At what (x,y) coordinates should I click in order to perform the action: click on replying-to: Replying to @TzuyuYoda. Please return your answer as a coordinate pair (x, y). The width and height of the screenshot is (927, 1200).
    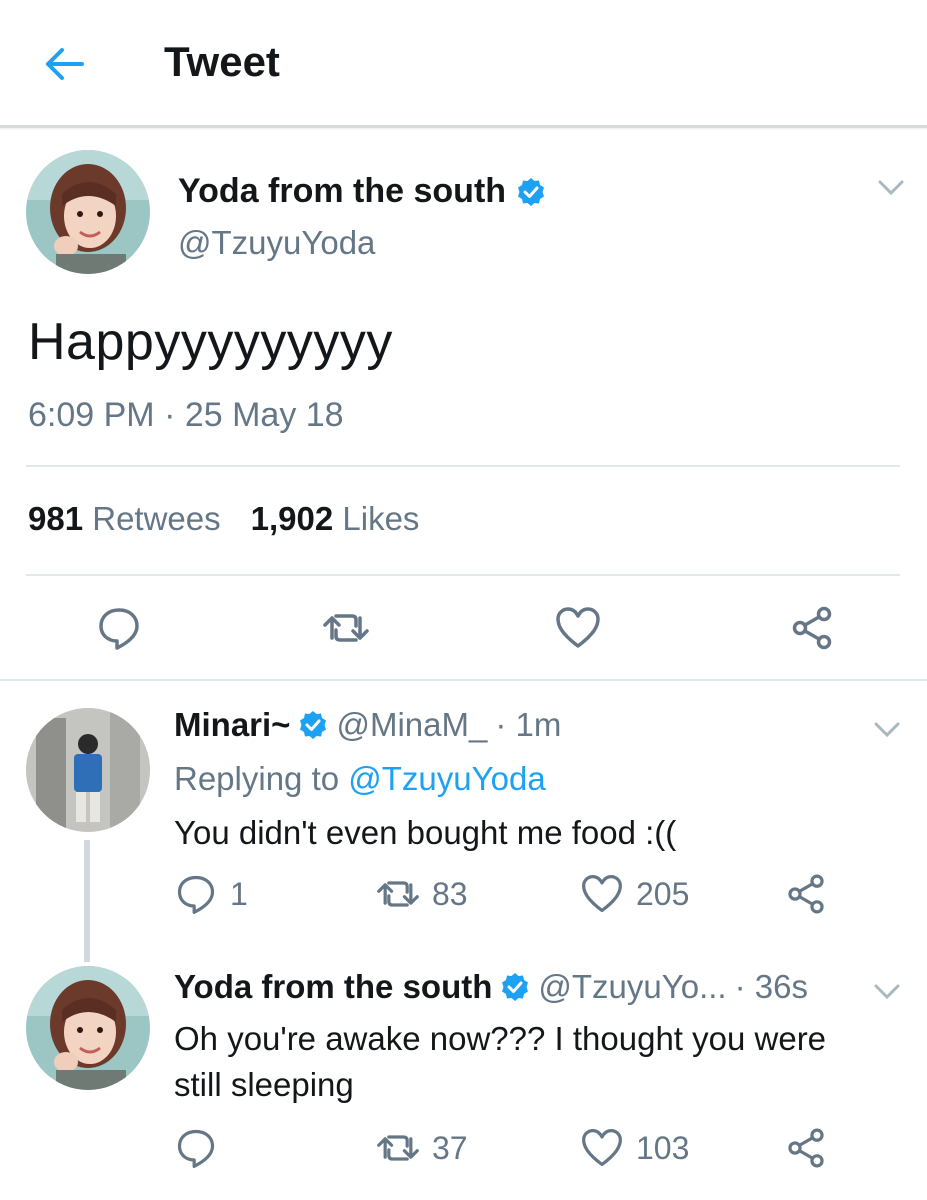
    Looking at the image, I should click on (360, 778).